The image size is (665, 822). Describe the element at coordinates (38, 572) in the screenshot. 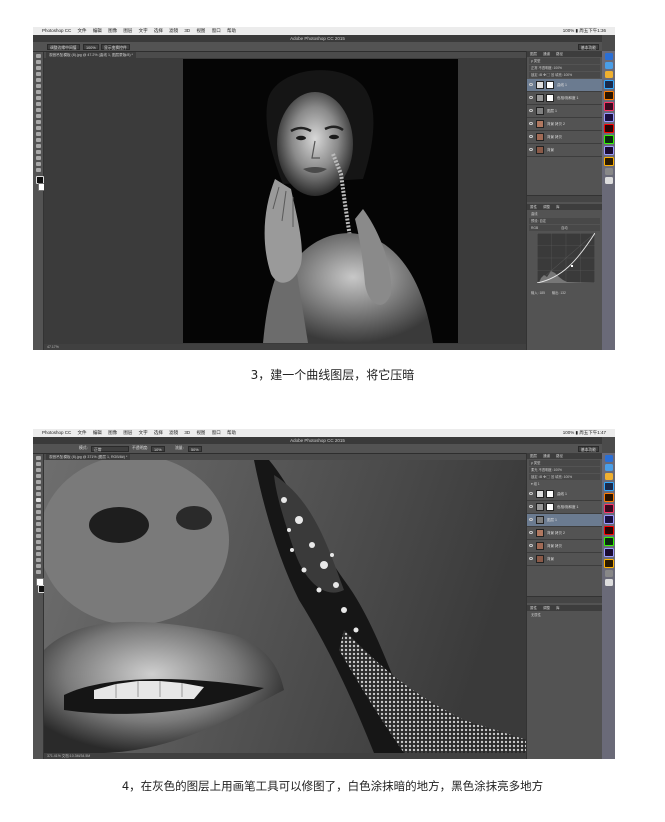

I see `zoom-tool-icon` at that location.